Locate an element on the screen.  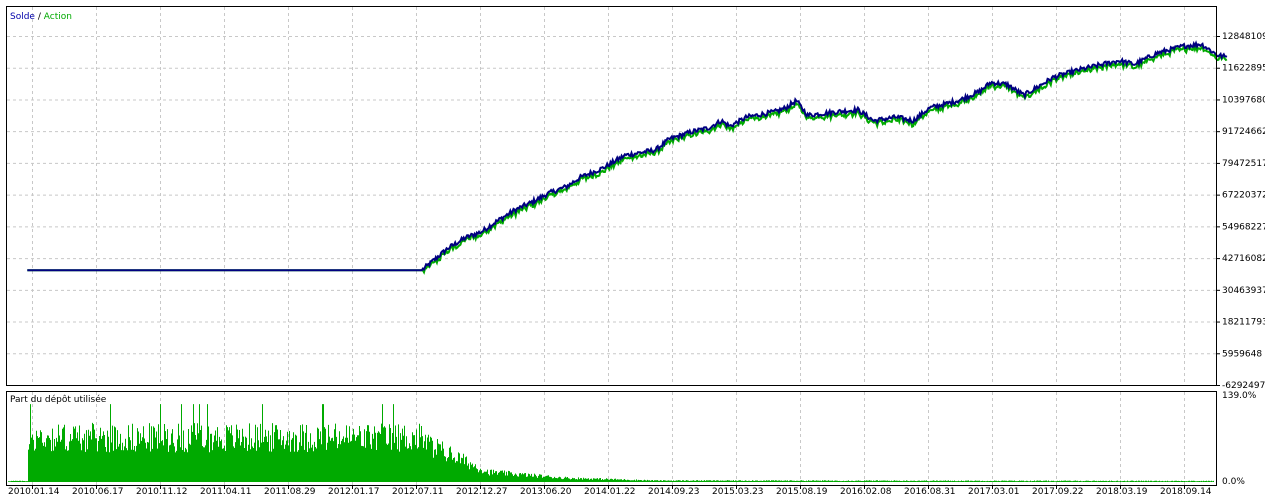
x-tick-label: 2011.04.11 is located at coordinates (226, 492).